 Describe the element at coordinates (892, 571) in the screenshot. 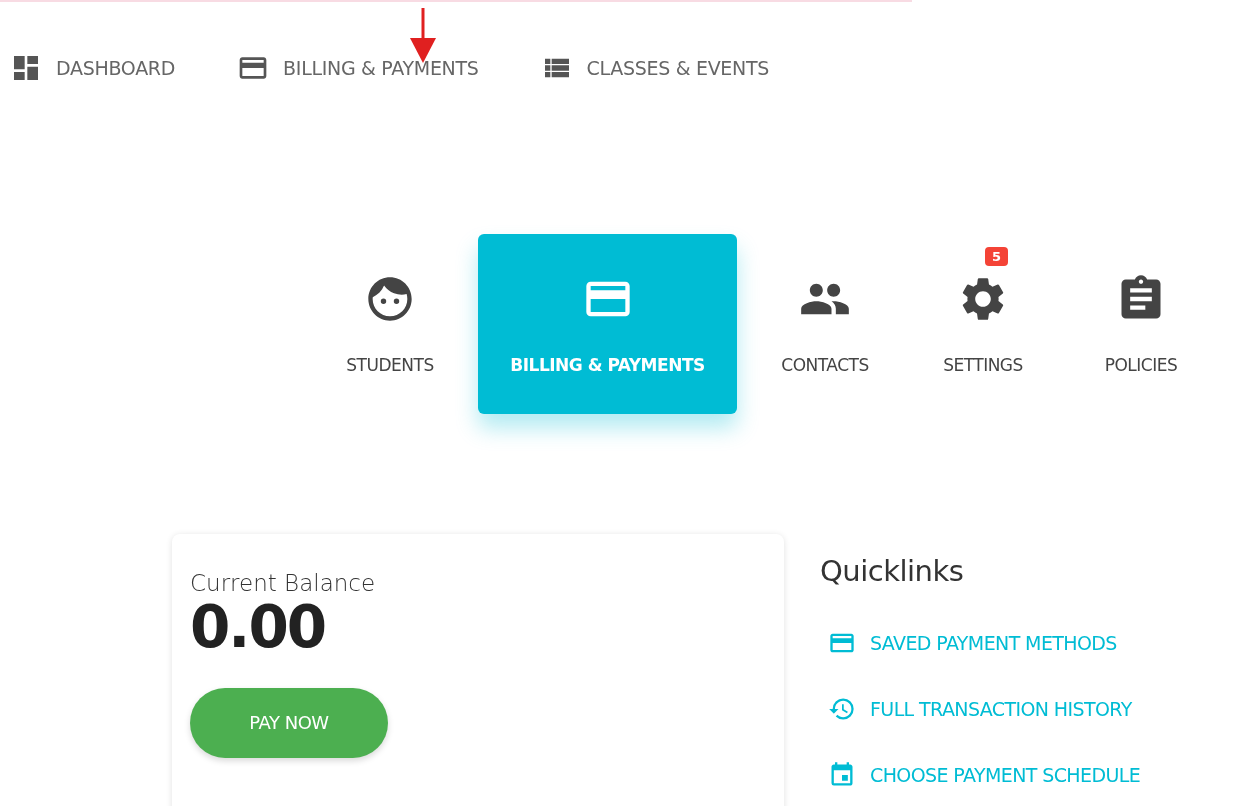

I see `quicklinks-title: Quicklinks` at that location.